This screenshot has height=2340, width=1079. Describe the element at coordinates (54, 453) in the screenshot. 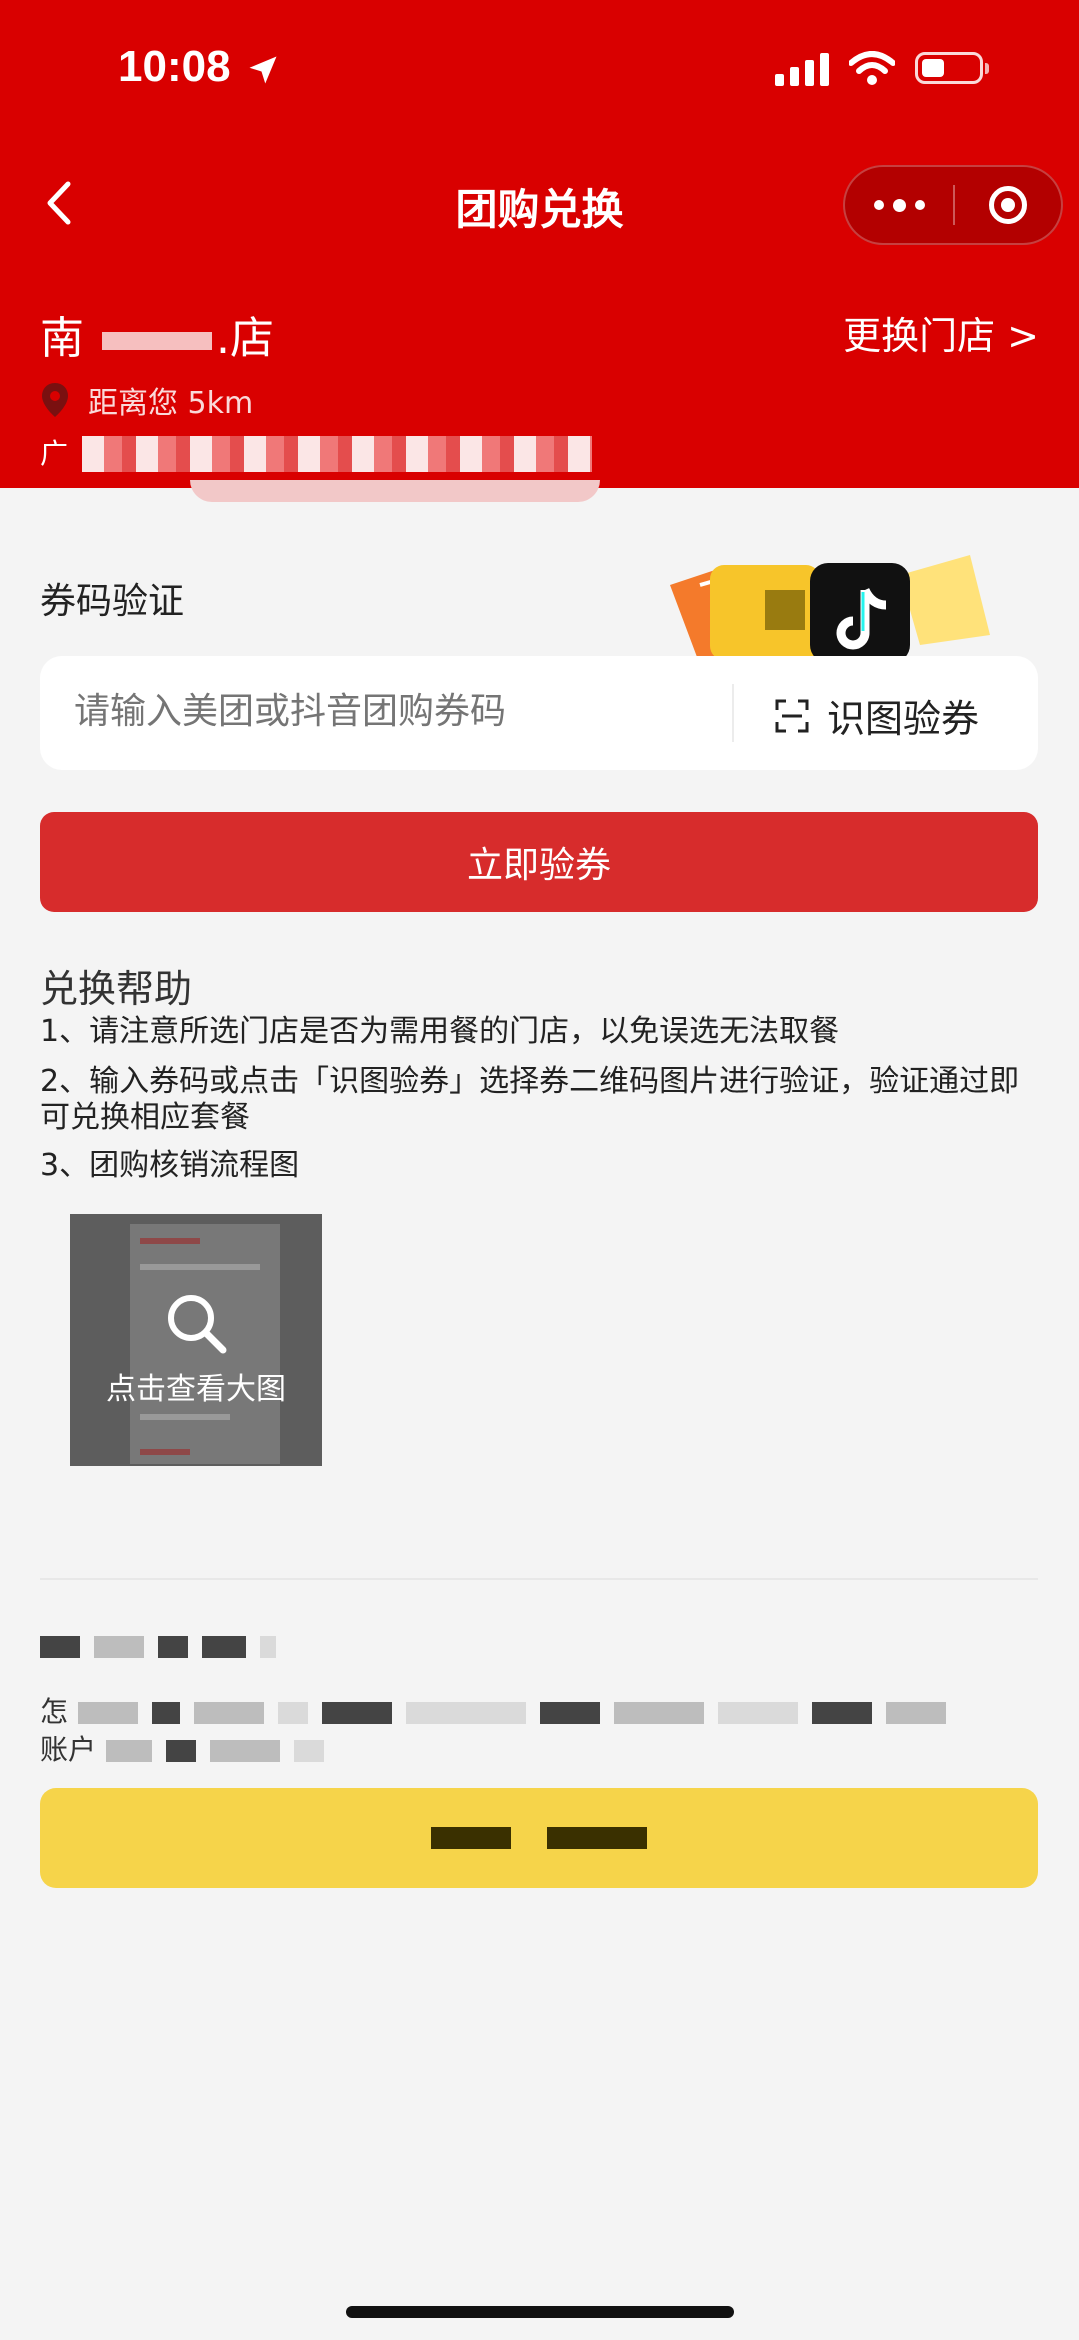

I see `address-prefix: 广` at that location.